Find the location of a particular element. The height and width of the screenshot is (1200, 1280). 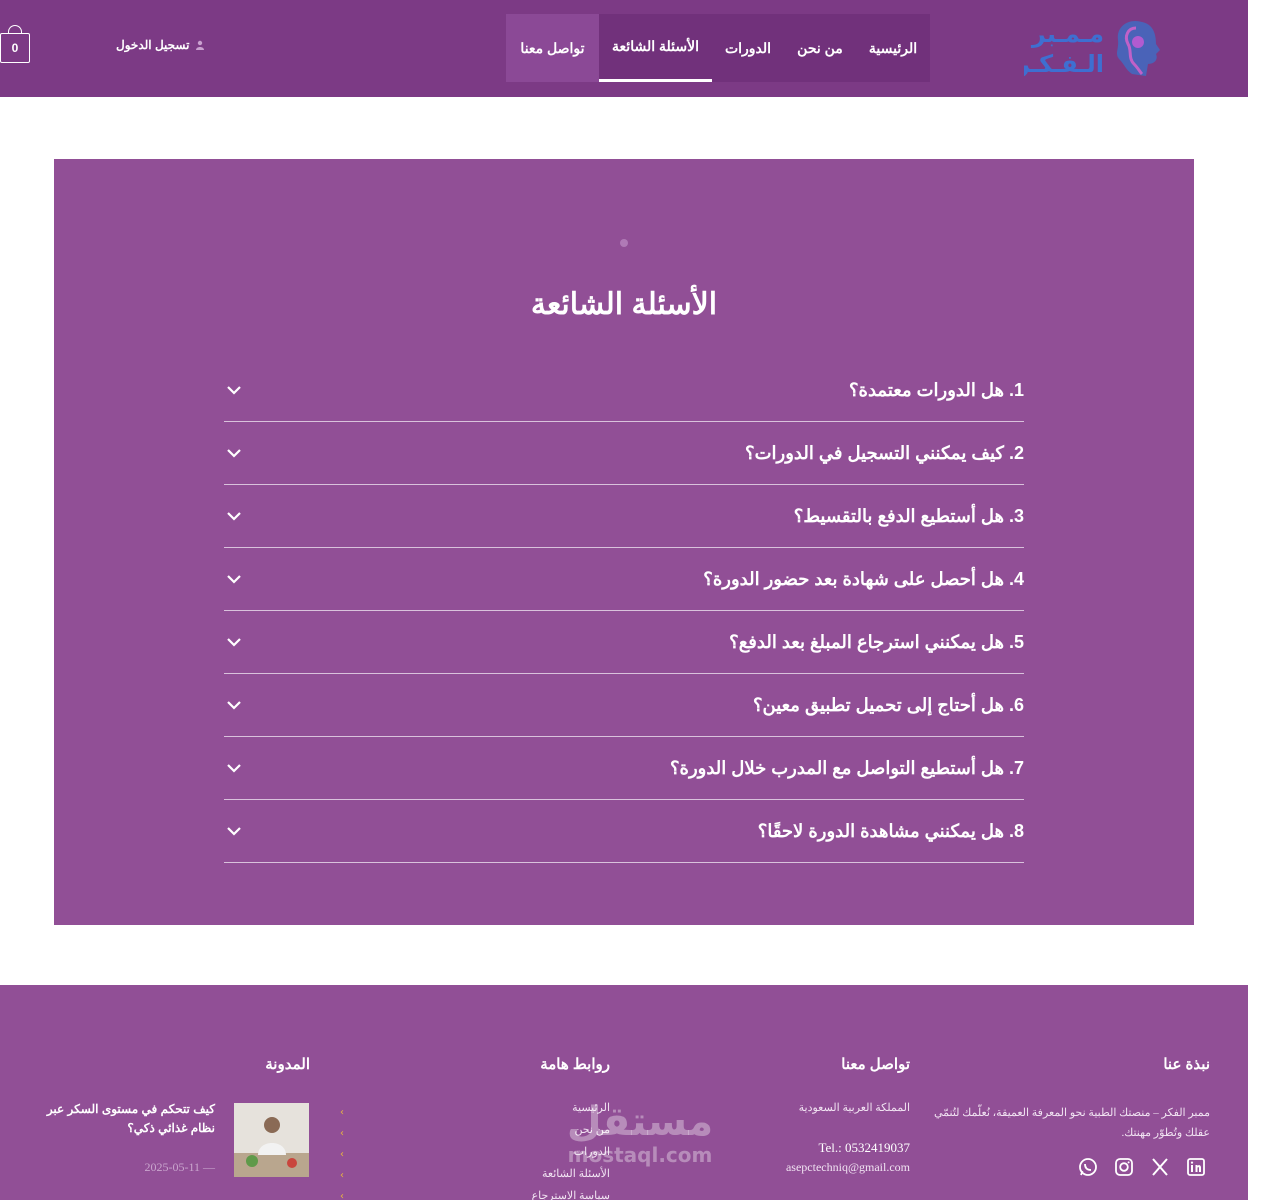

svg-text: مـمـبر is located at coordinates (1067, 34).